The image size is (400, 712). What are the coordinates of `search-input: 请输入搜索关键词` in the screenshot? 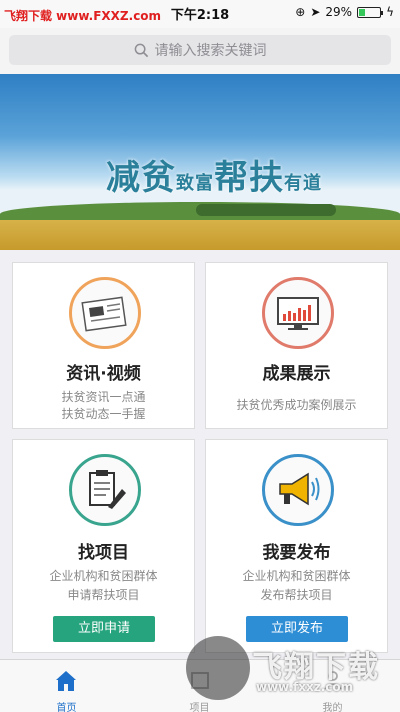 It's located at (200, 50).